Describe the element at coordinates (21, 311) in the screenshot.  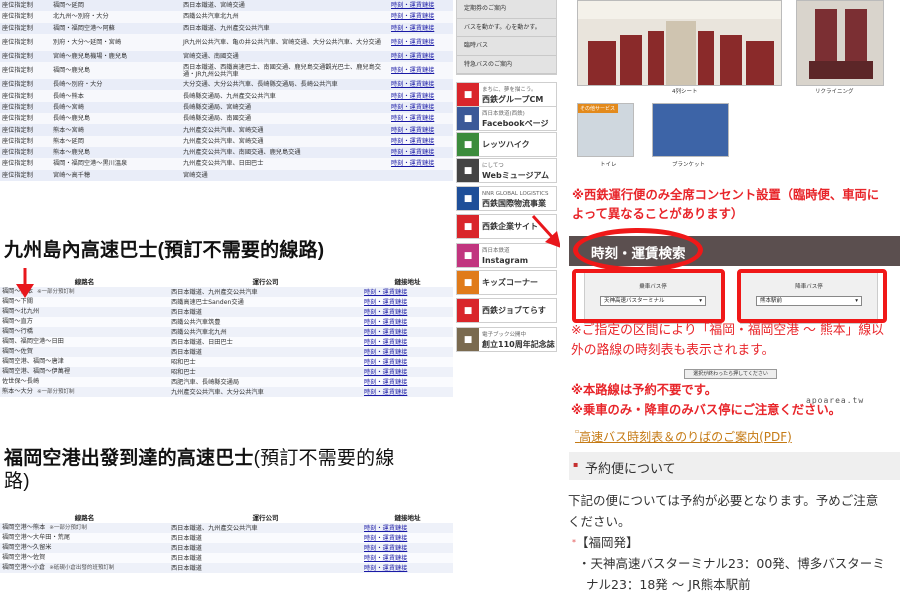
I see `route-name: 福岡～北九州` at that location.